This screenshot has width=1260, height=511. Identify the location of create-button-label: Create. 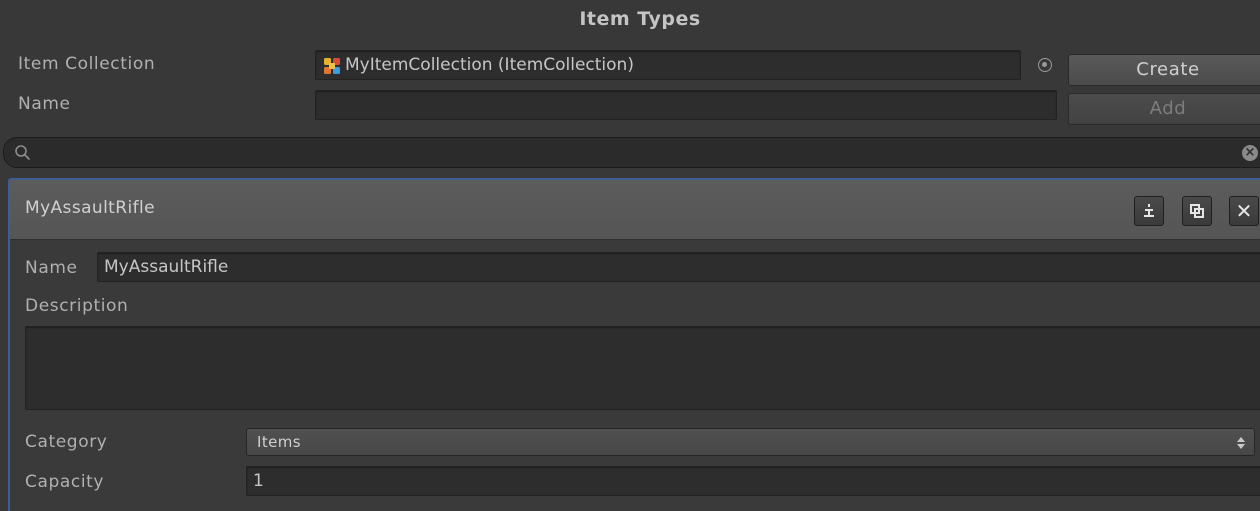
(1168, 69).